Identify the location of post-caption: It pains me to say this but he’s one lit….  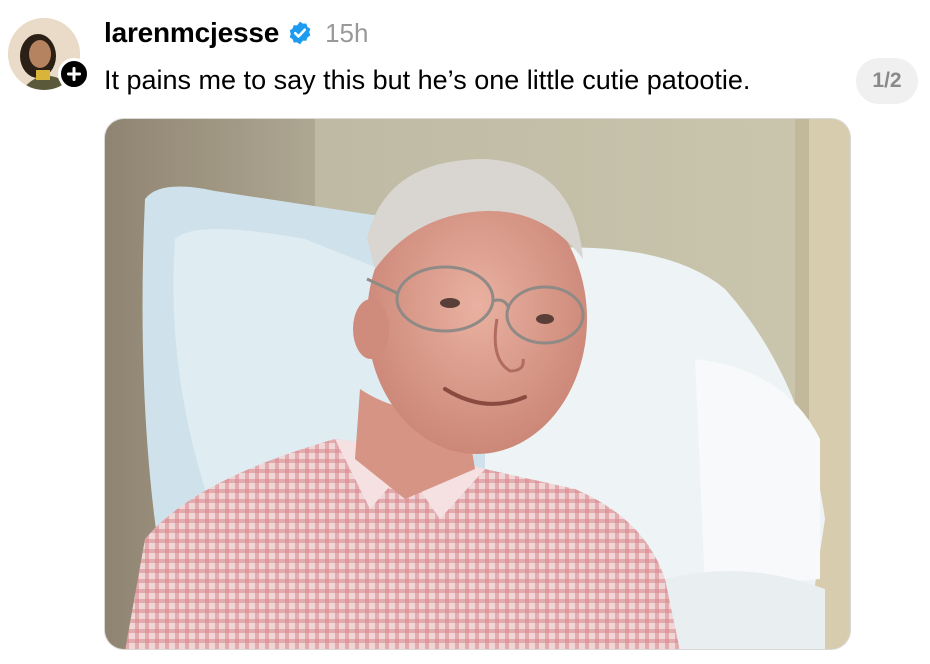
(427, 80).